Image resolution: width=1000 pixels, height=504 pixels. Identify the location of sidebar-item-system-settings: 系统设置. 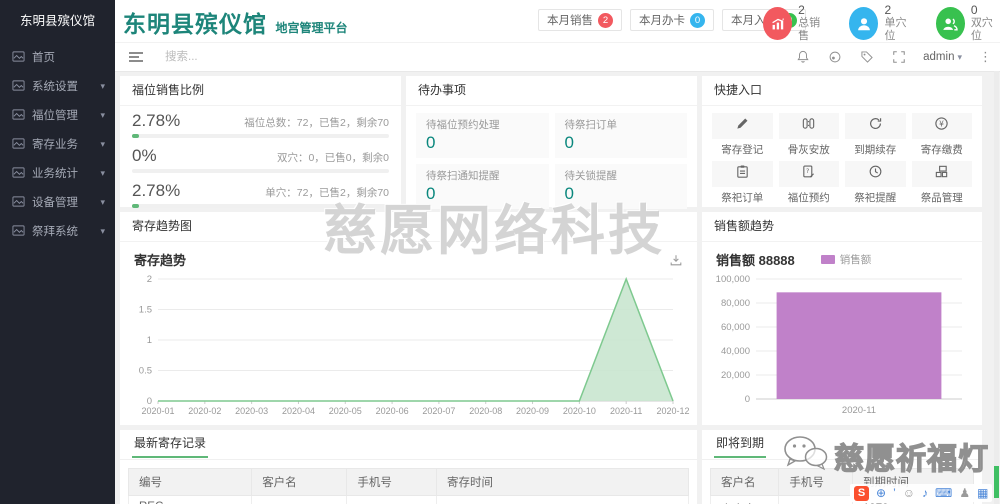
(57, 85).